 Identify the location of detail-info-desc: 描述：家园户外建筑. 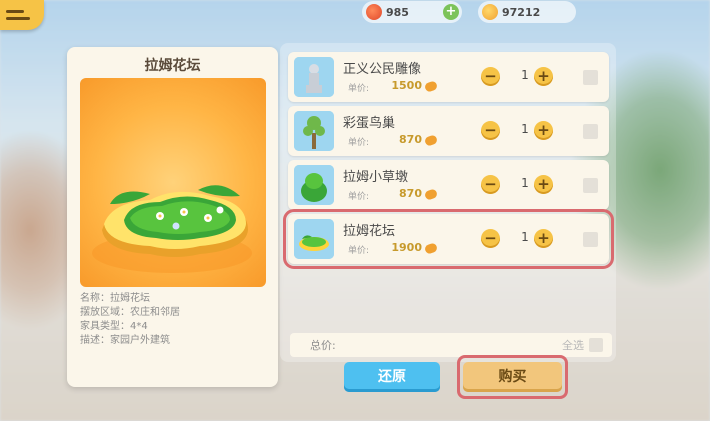
(125, 340).